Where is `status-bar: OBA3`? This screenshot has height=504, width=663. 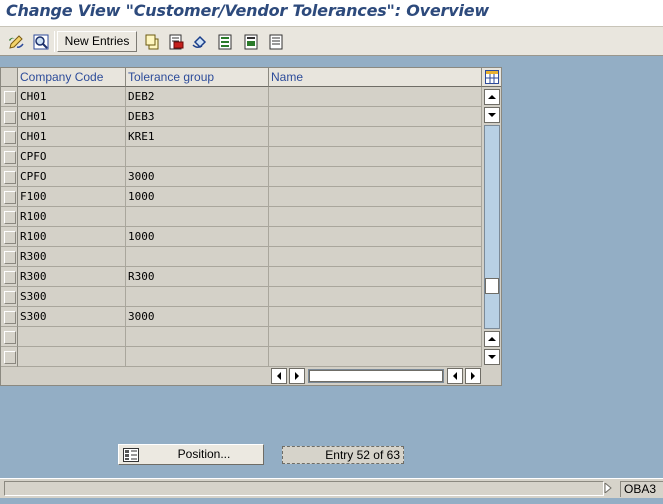
status-bar: OBA3 is located at coordinates (331, 488).